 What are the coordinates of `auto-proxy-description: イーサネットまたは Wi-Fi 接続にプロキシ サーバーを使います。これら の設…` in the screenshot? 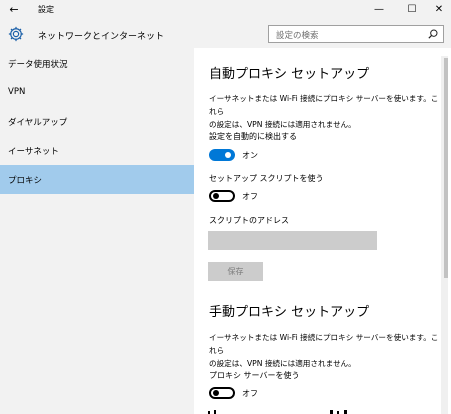 It's located at (324, 111).